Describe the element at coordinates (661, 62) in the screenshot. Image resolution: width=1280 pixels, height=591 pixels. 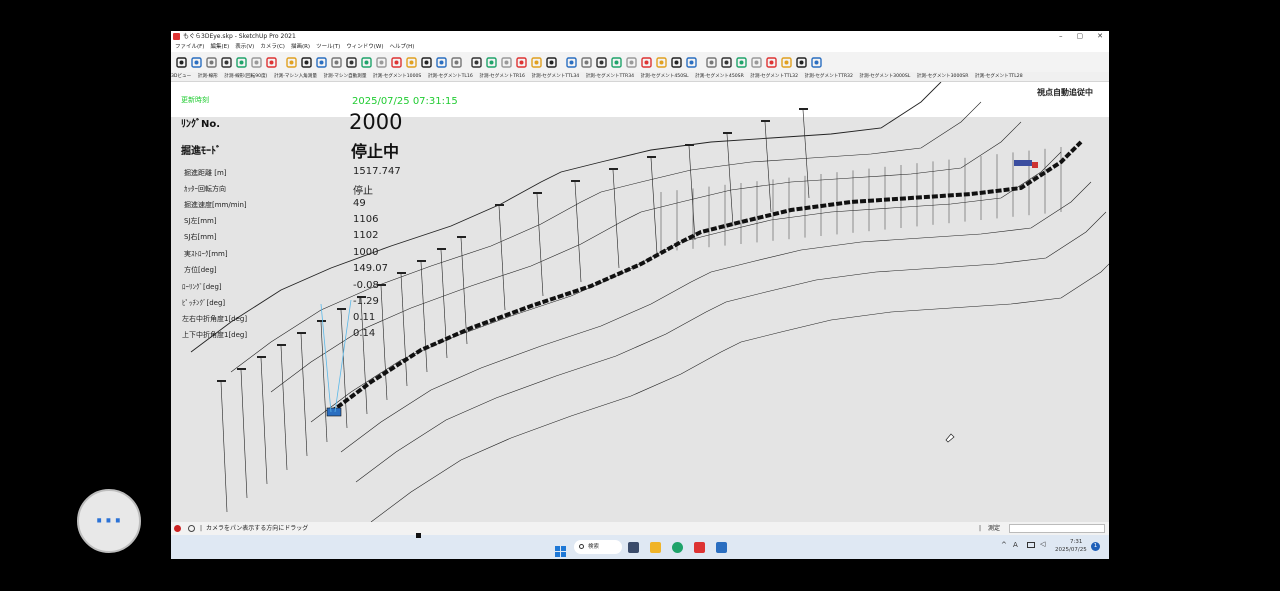
I see `box-red-icon` at that location.